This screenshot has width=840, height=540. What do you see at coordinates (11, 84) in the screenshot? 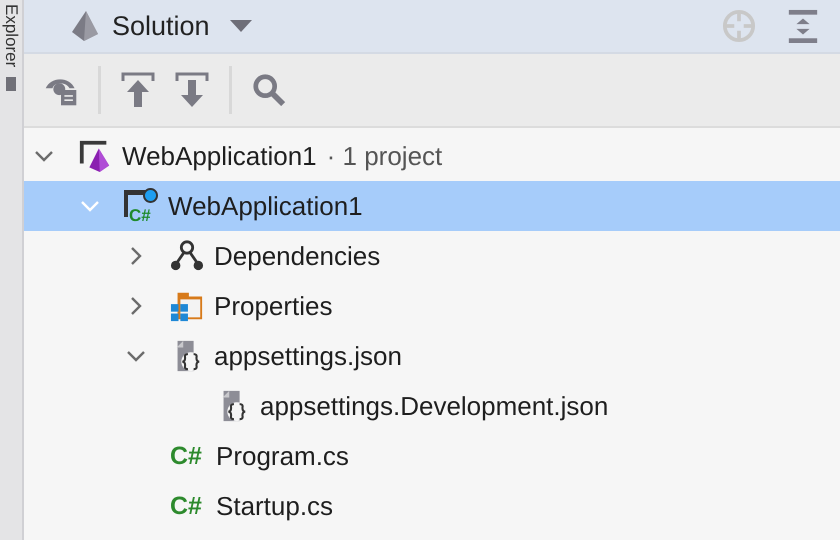
I see `side-tab-marker` at bounding box center [11, 84].